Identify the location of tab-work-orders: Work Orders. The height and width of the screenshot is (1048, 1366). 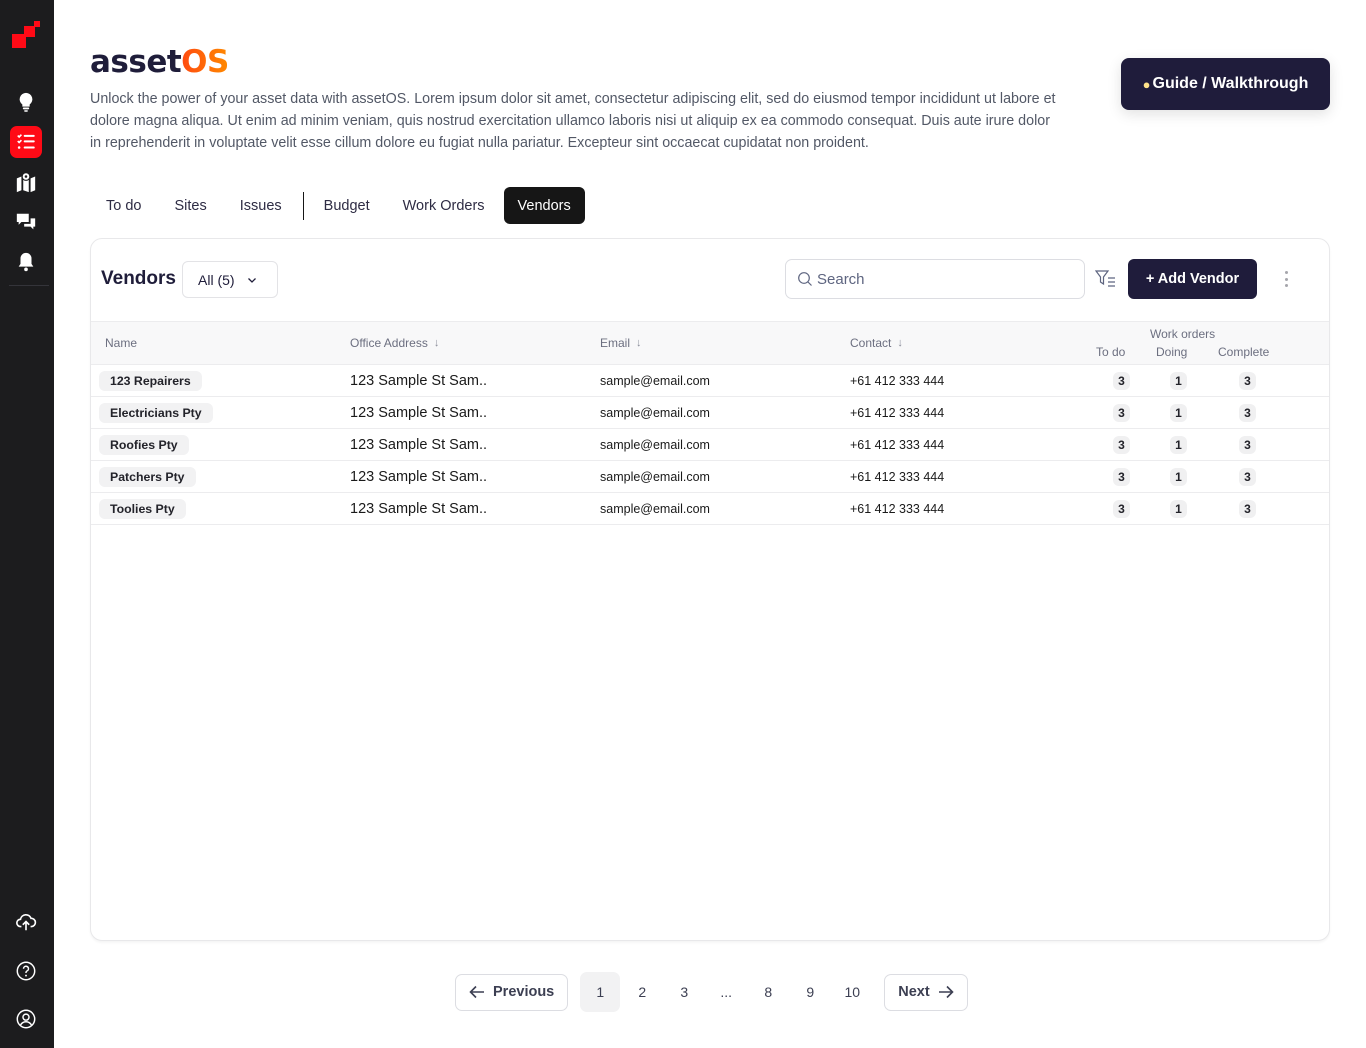
(444, 205).